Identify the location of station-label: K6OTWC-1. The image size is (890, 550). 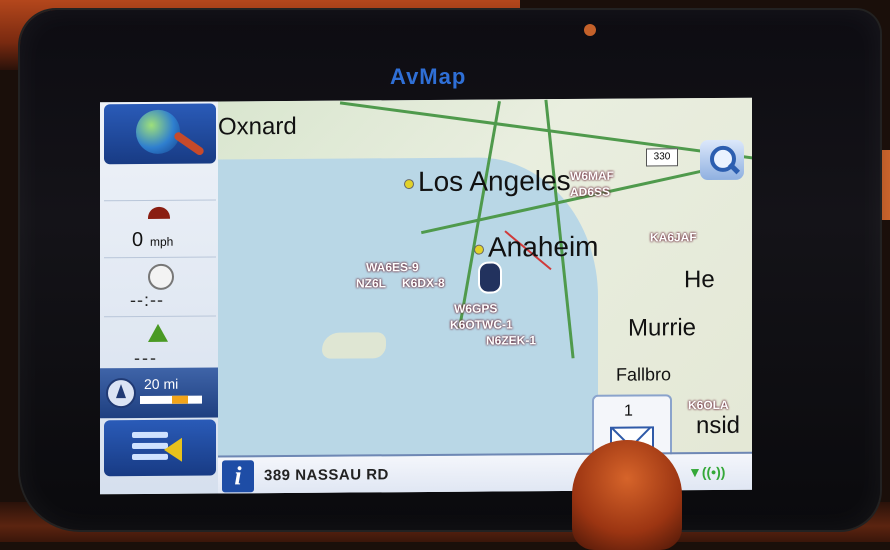
(481, 324).